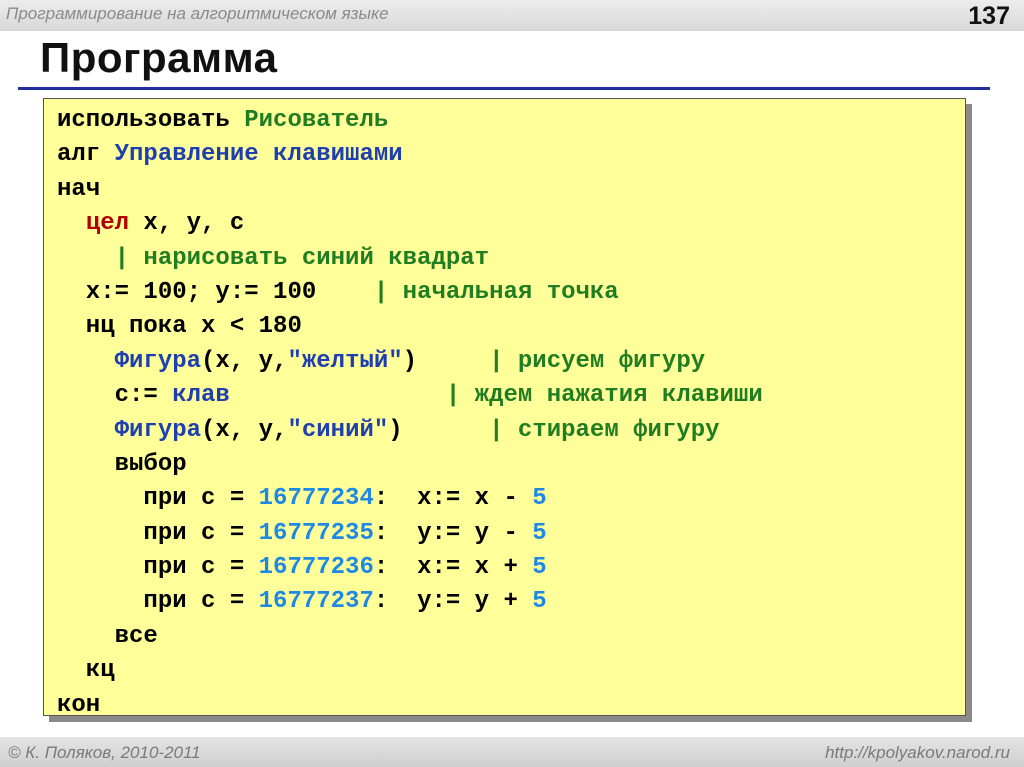  Describe the element at coordinates (201, 396) in the screenshot. I see `code-token: клав` at that location.